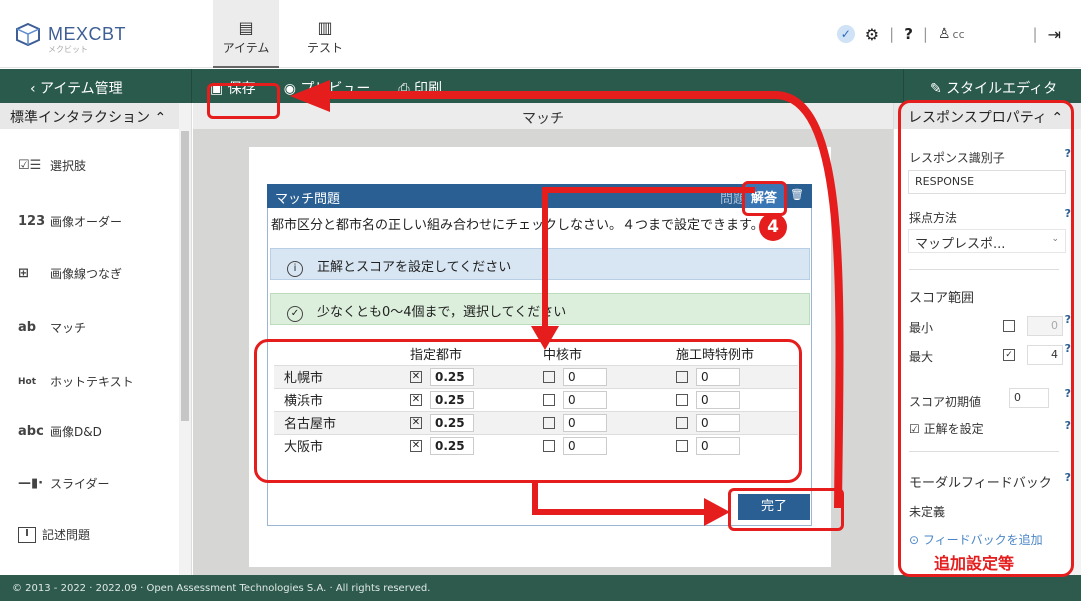 This screenshot has width=1081, height=601. What do you see at coordinates (31, 483) in the screenshot?
I see `slider-icon: —▮·` at bounding box center [31, 483].